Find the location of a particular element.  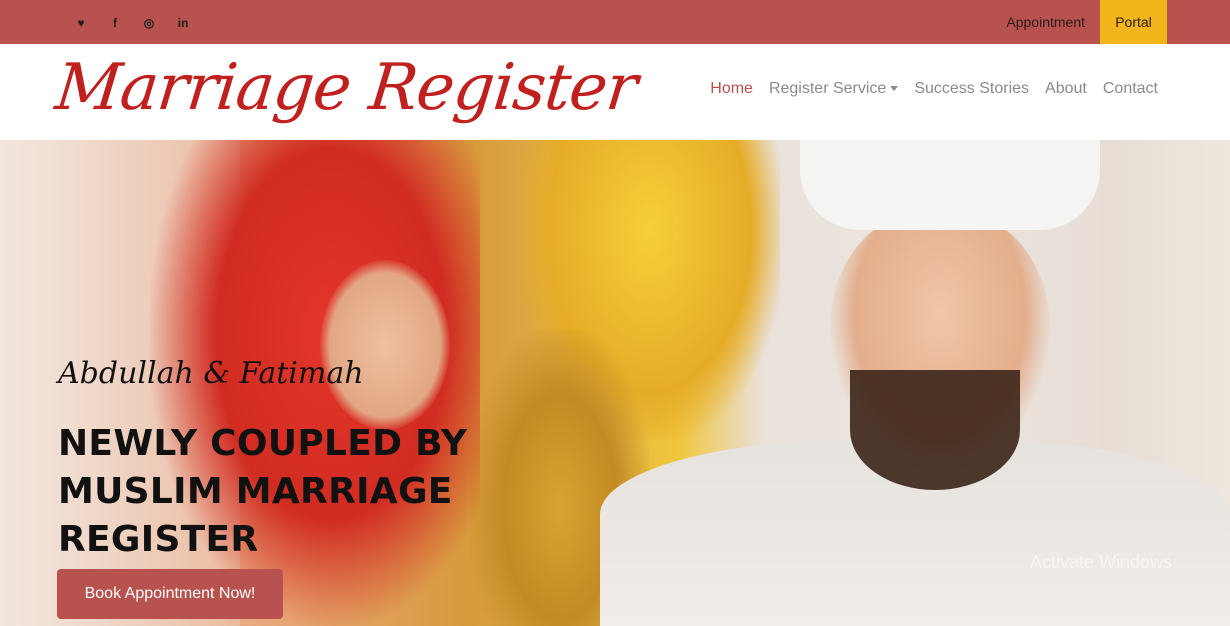

nav-item-success-stories: Success Stories is located at coordinates (971, 89).